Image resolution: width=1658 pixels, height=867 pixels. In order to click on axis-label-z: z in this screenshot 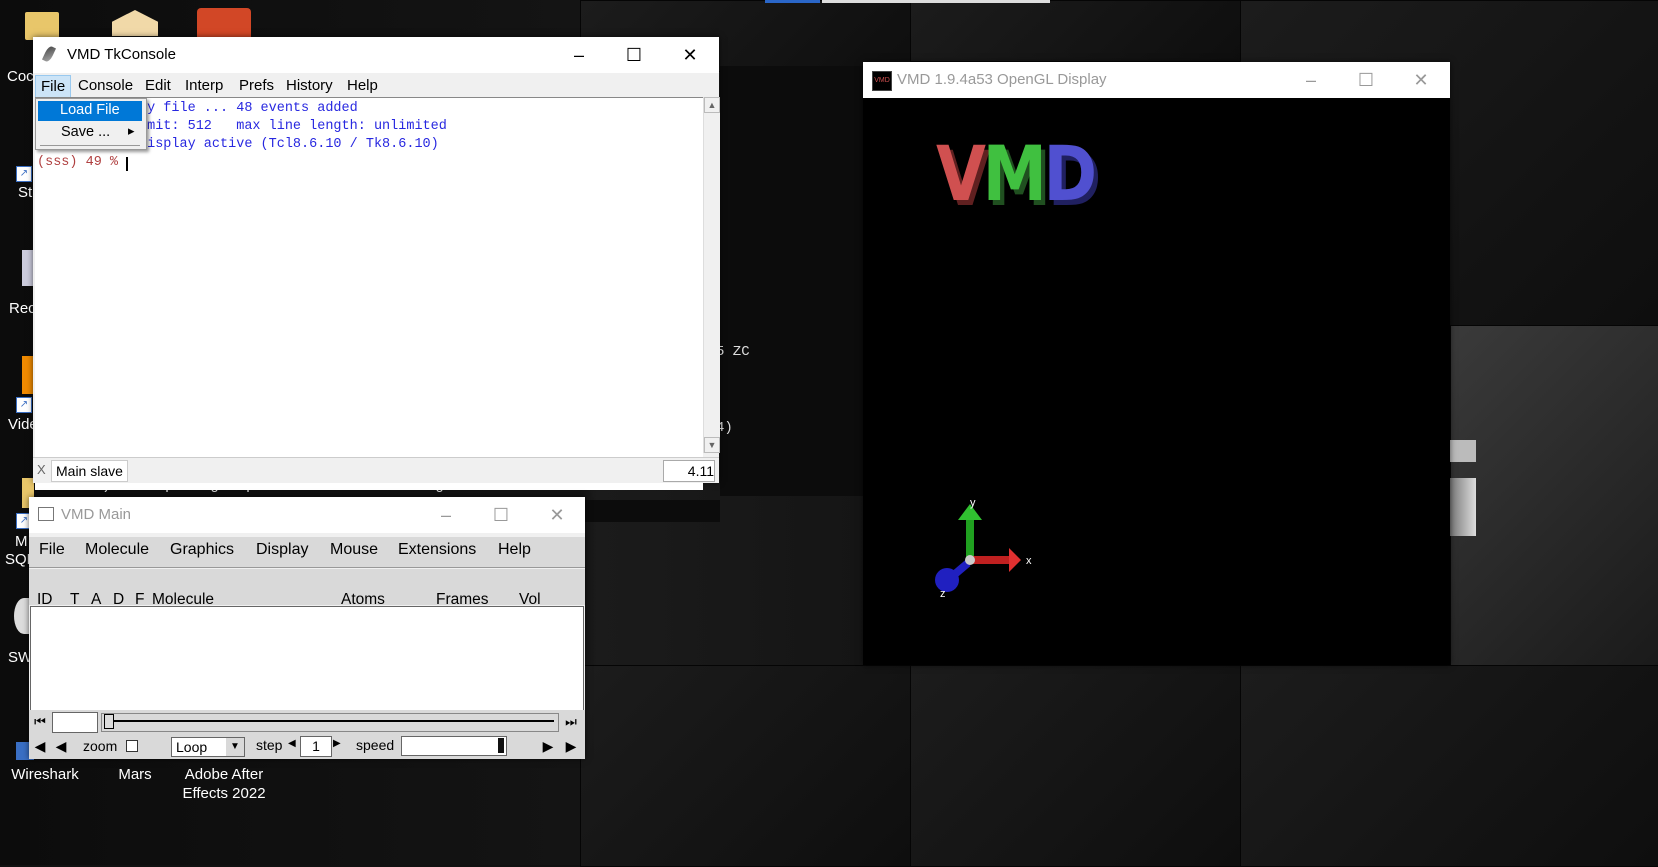, I will do `click(943, 594)`.